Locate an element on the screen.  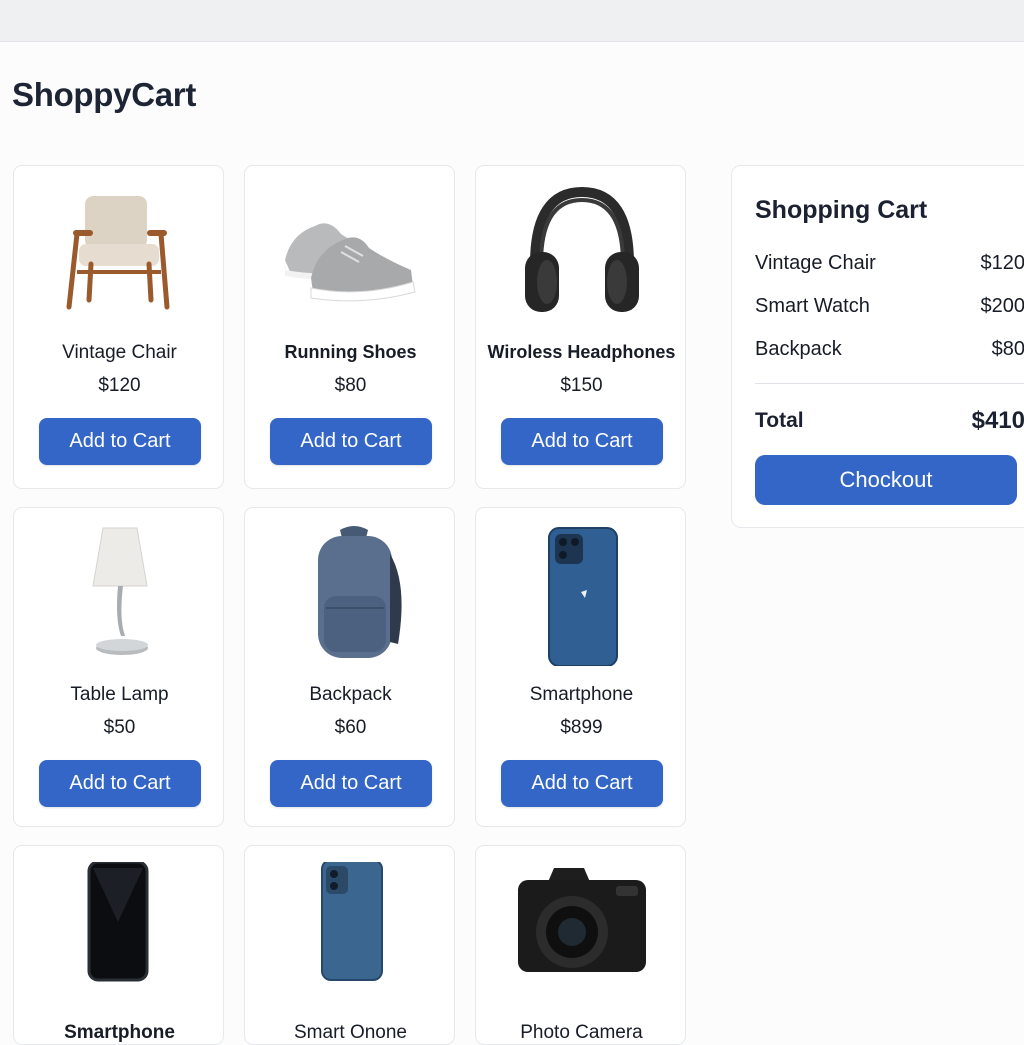
backpack-image is located at coordinates (350, 595).